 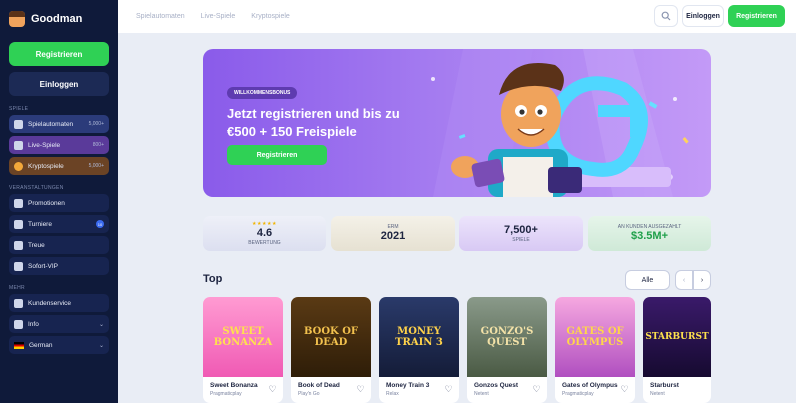 I want to click on sidebar-item-label: Treue, so click(x=36, y=245).